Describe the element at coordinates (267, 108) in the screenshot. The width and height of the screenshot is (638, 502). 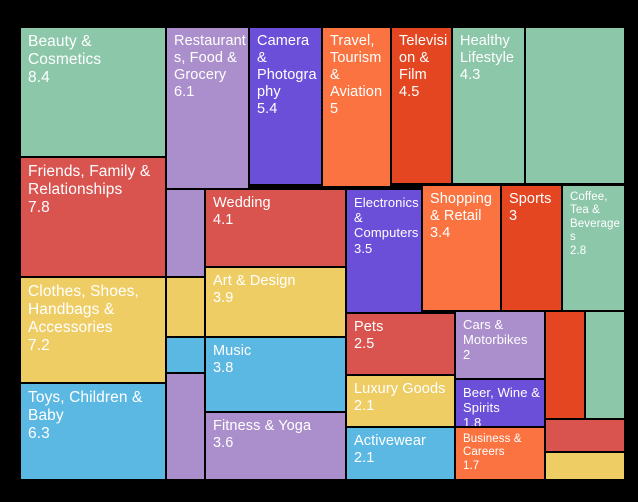
I see `tile-value-label: 5.4` at that location.